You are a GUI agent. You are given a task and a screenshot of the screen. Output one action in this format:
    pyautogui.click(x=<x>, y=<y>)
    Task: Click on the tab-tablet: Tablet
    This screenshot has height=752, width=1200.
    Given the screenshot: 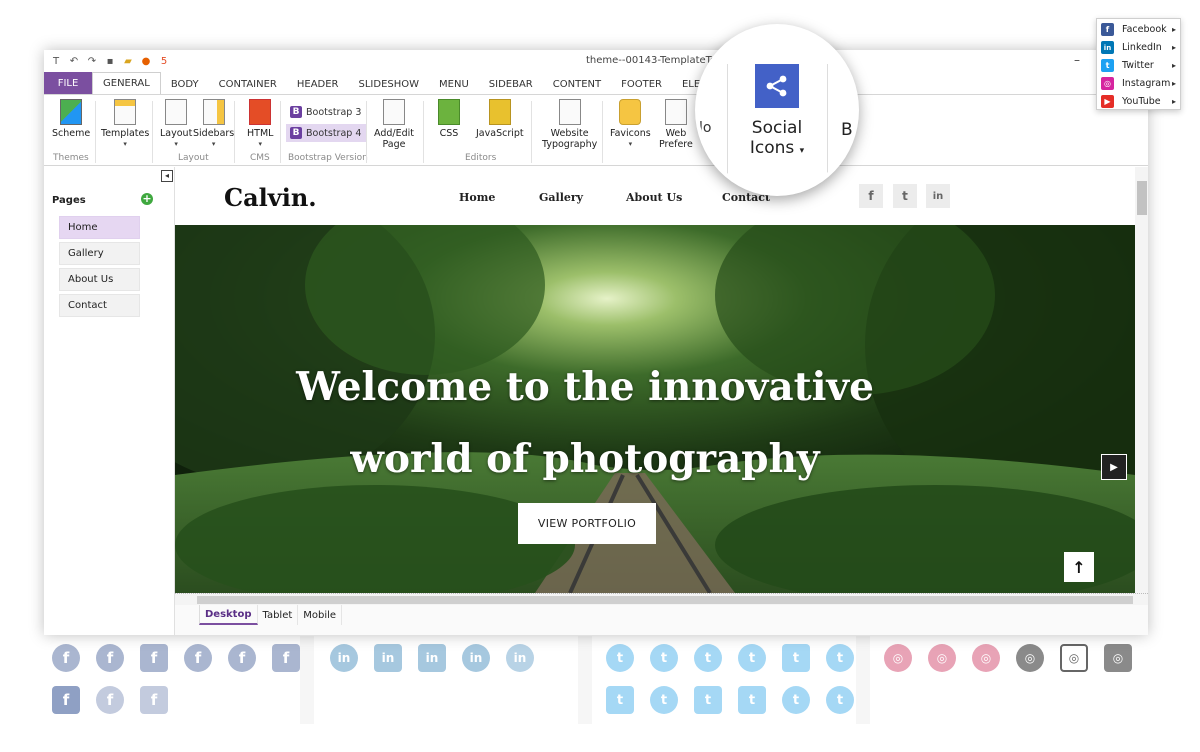 What is the action you would take?
    pyautogui.click(x=278, y=615)
    